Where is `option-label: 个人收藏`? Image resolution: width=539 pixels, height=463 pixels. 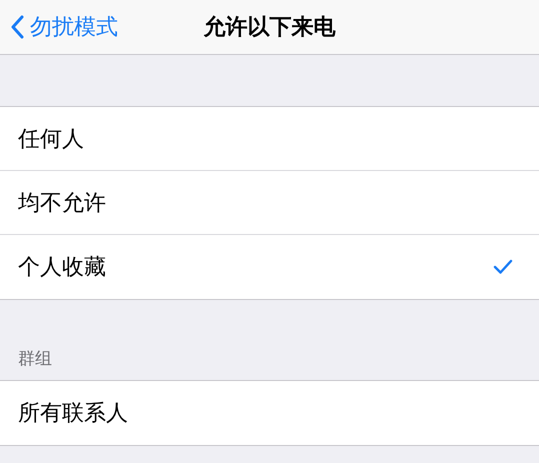
option-label: 个人收藏 is located at coordinates (62, 268).